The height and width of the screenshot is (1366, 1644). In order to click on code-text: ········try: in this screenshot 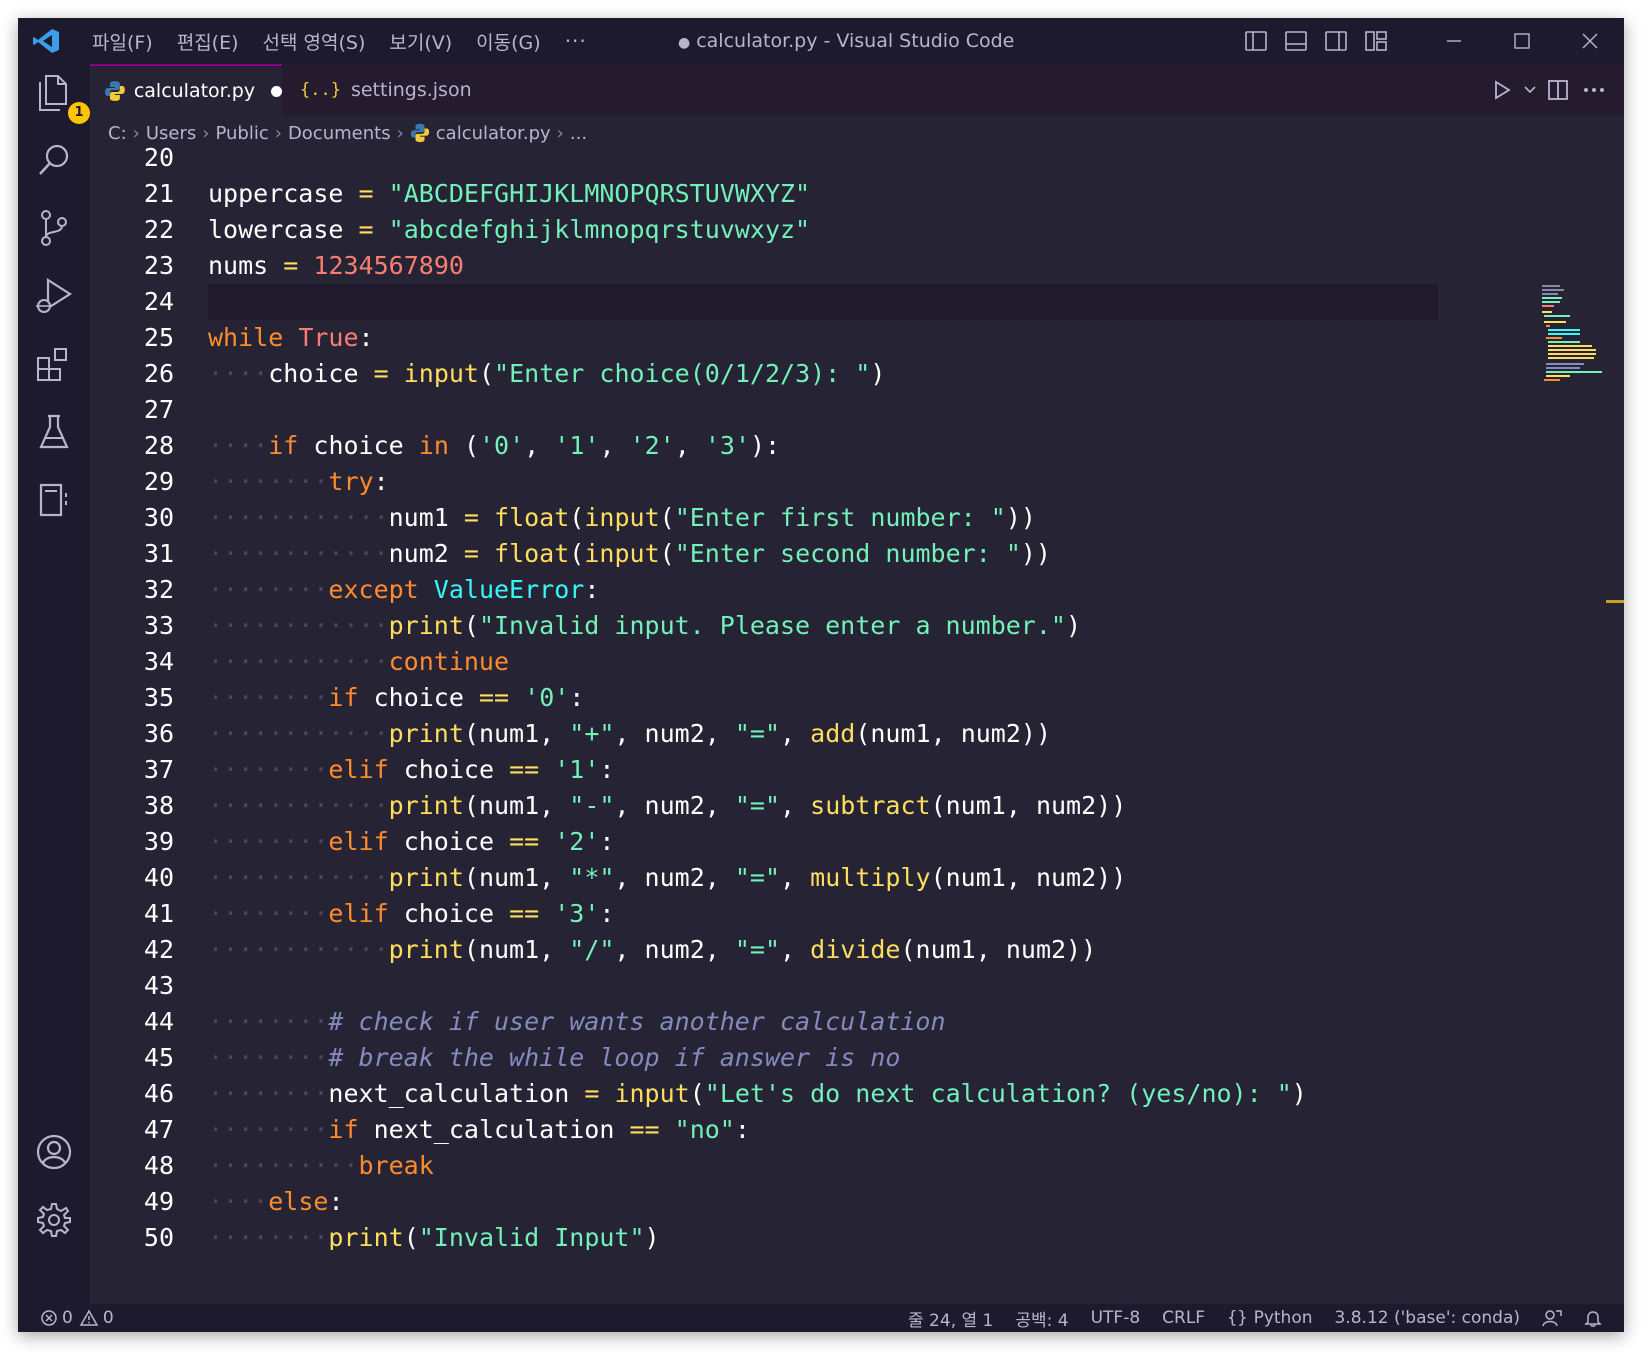, I will do `click(298, 482)`.